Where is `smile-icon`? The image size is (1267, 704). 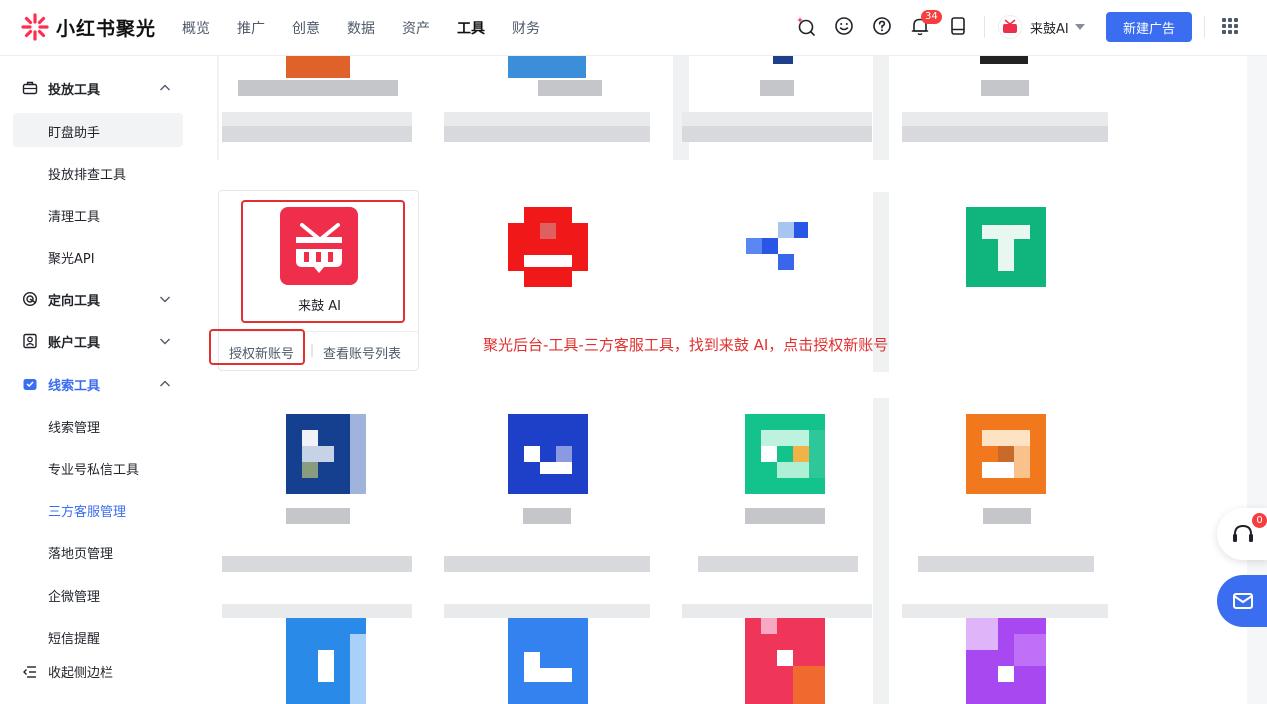
smile-icon is located at coordinates (844, 26).